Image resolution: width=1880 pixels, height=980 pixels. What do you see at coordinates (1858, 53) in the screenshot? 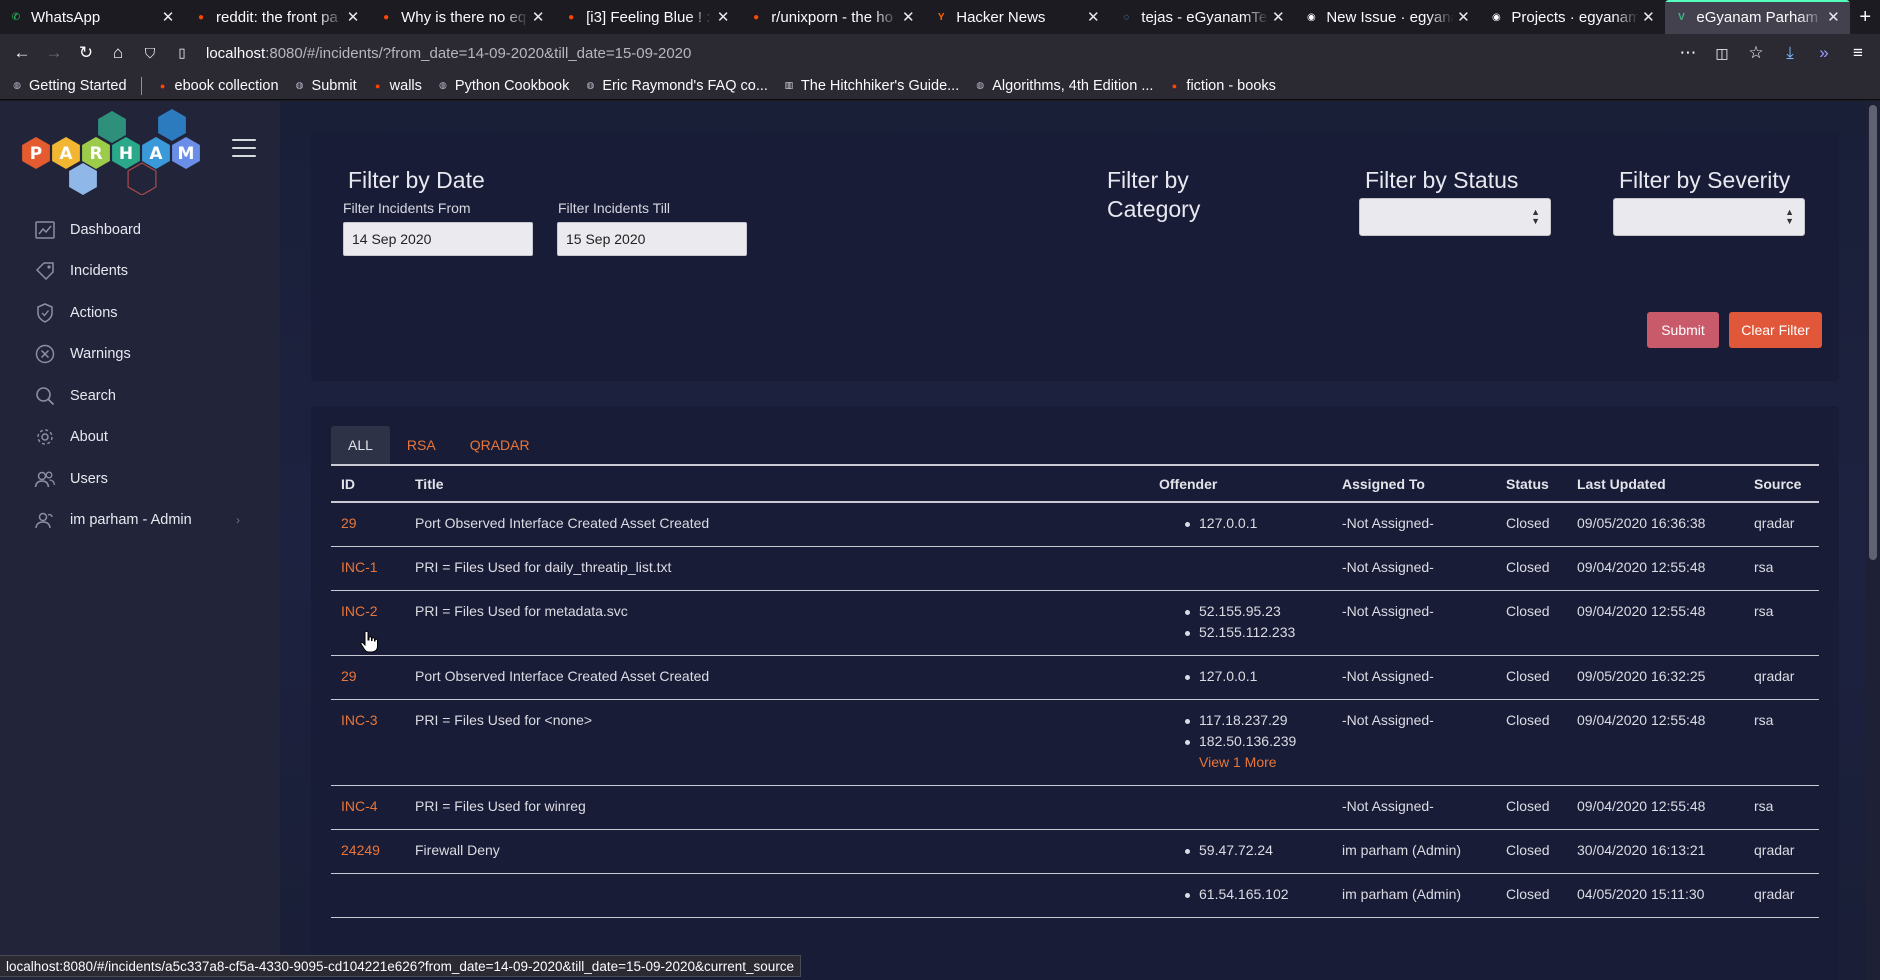
I see `app-menu-icon: ≡` at bounding box center [1858, 53].